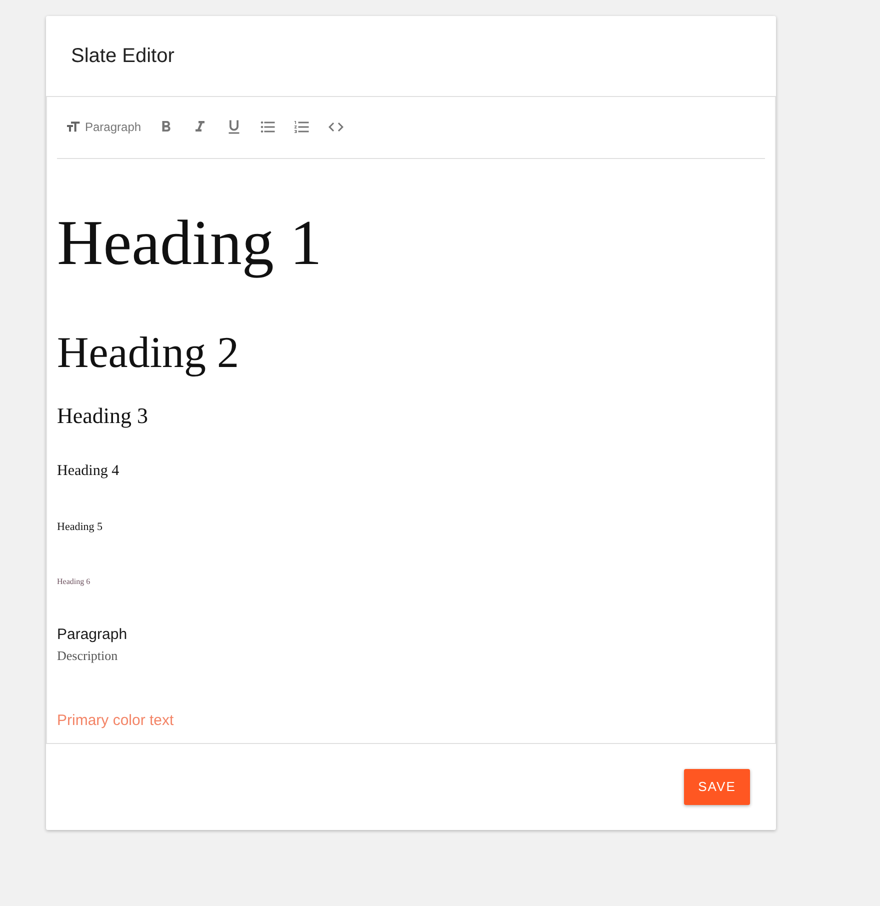 The image size is (880, 906). I want to click on numbered-list-icon, so click(302, 127).